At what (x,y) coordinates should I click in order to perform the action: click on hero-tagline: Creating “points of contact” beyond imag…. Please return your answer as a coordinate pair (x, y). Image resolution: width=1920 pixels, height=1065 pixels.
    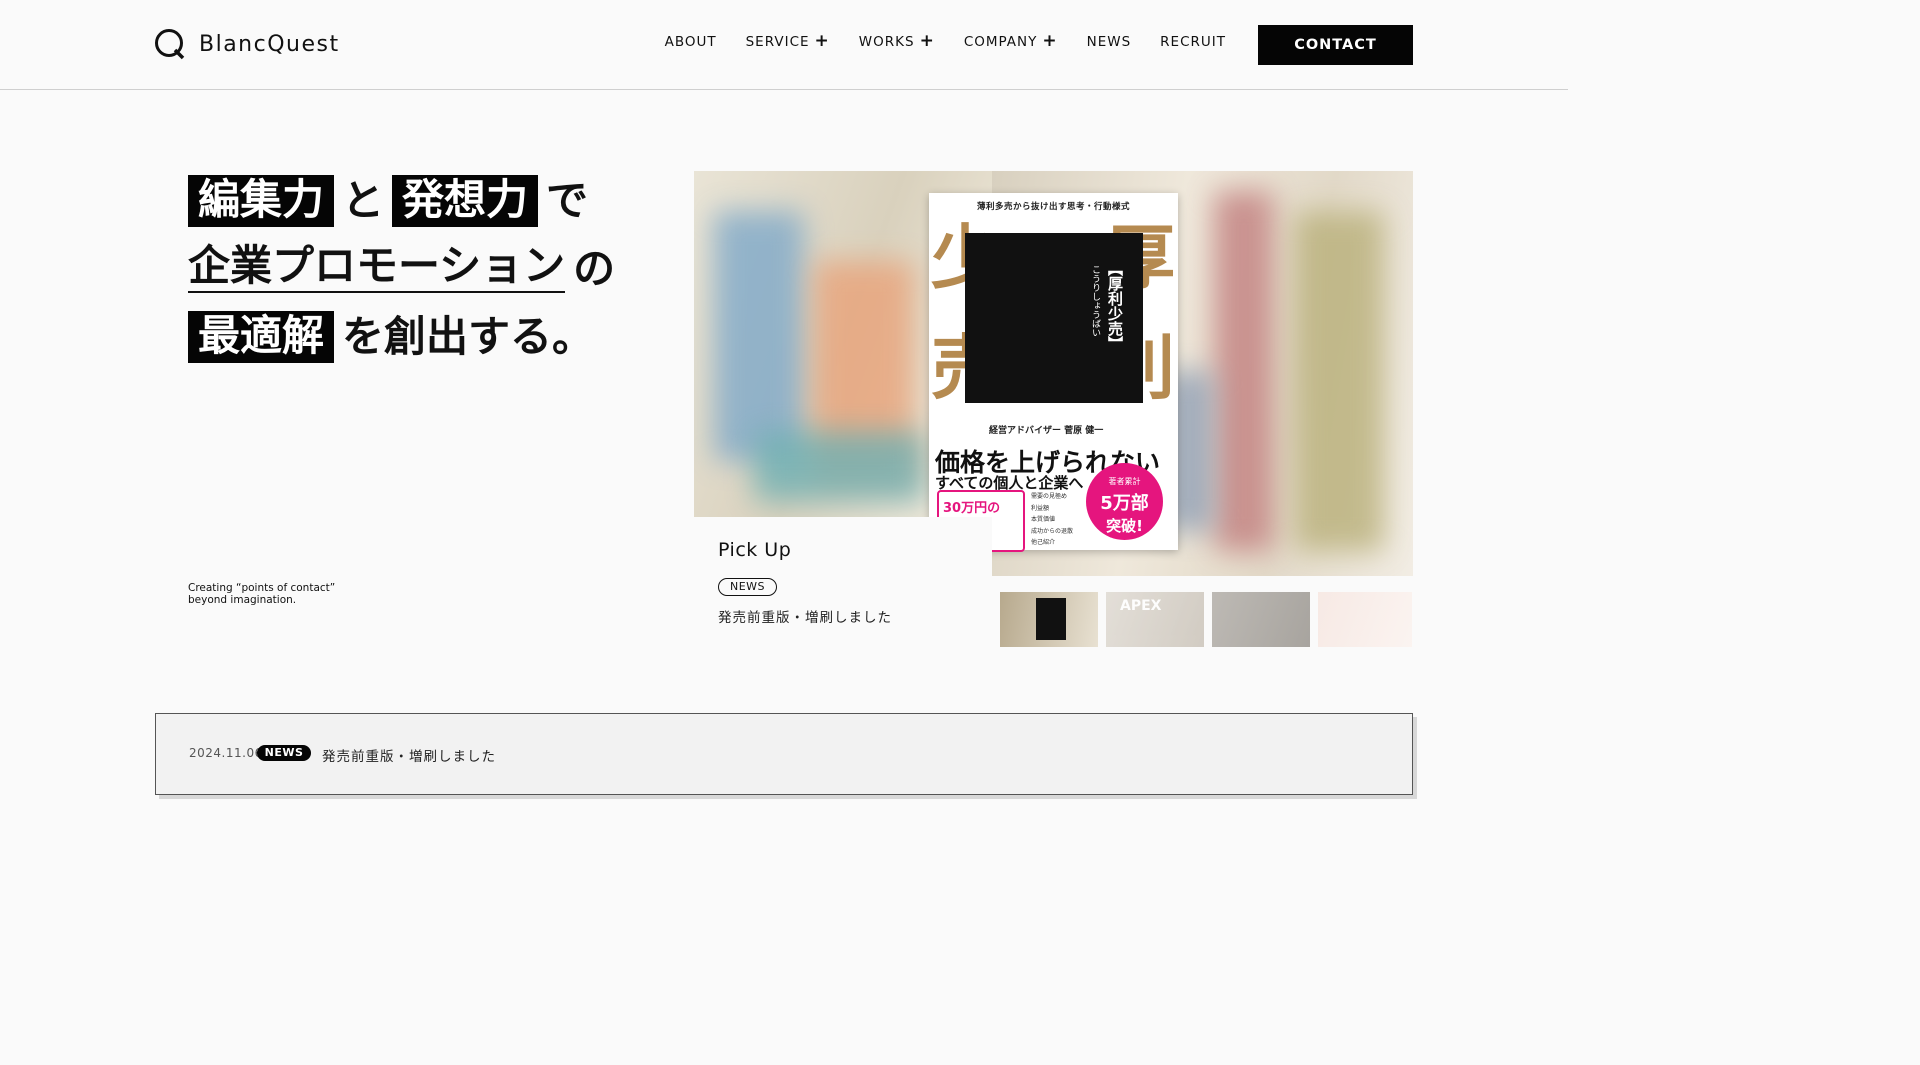
    Looking at the image, I should click on (261, 594).